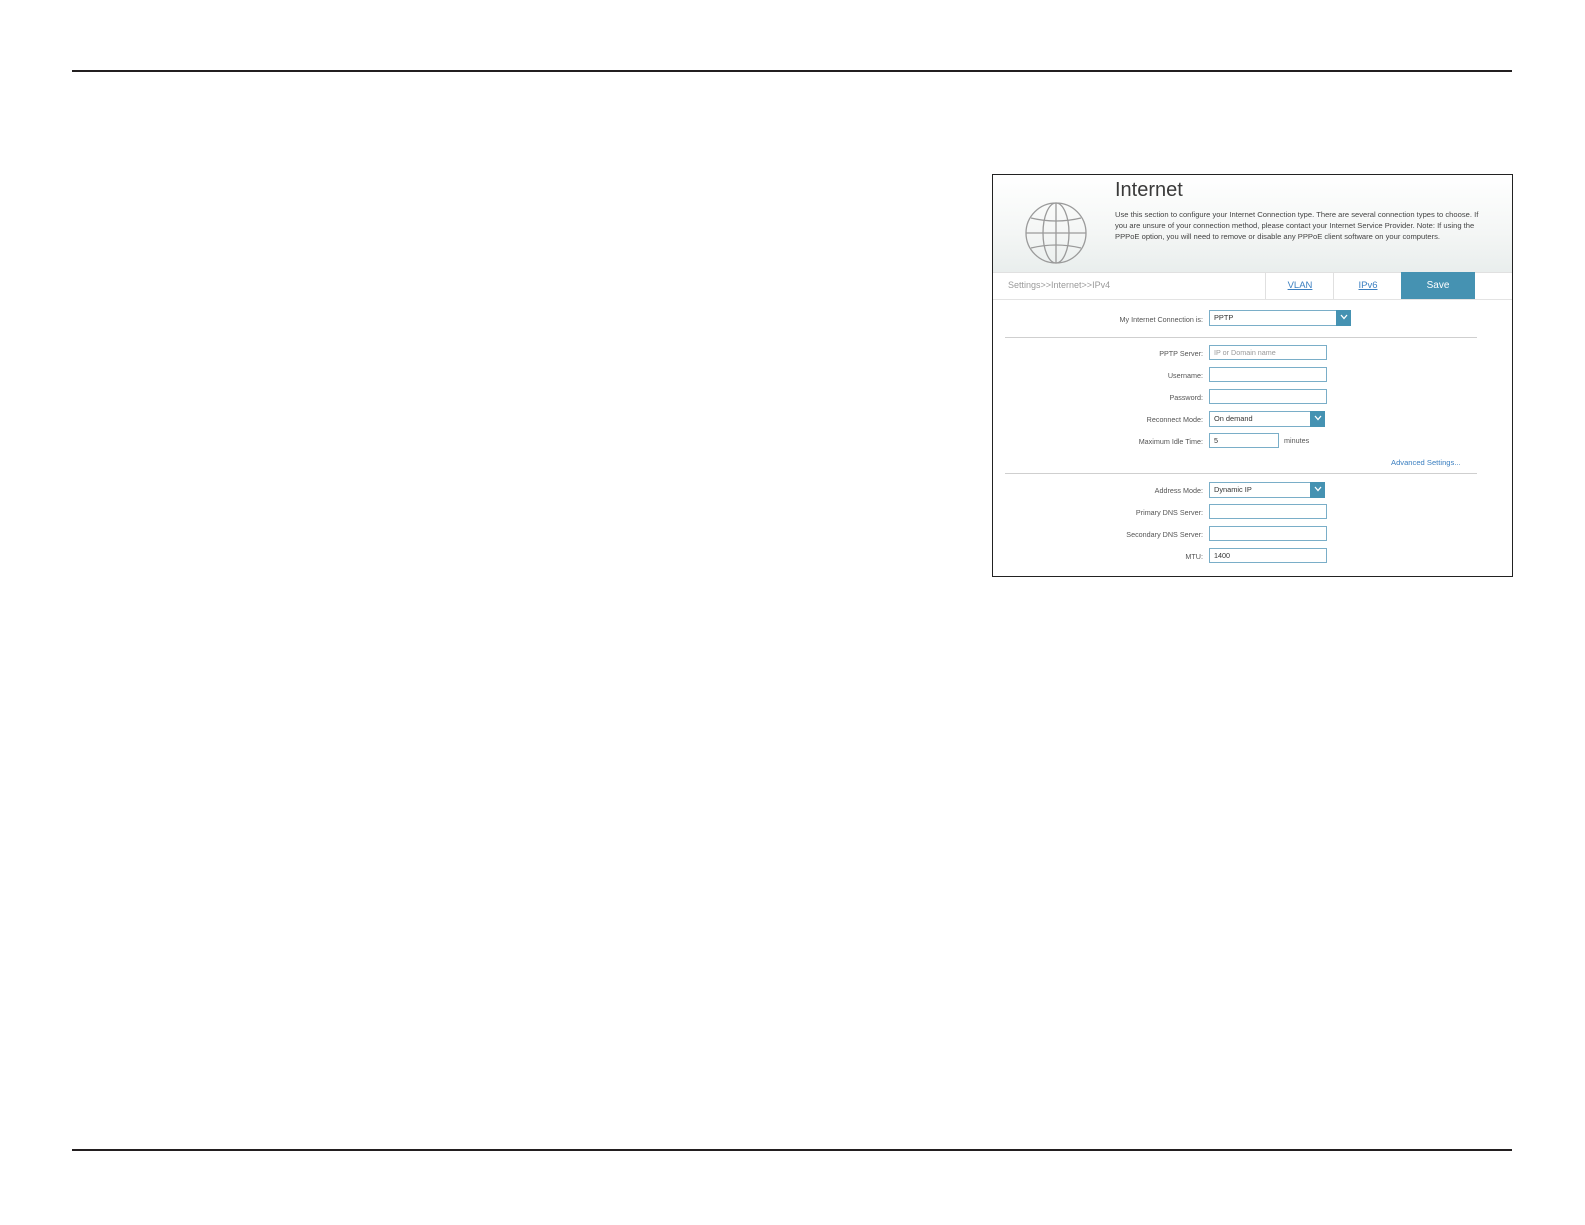 The height and width of the screenshot is (1225, 1585). Describe the element at coordinates (1185, 375) in the screenshot. I see `username-label: Username:` at that location.